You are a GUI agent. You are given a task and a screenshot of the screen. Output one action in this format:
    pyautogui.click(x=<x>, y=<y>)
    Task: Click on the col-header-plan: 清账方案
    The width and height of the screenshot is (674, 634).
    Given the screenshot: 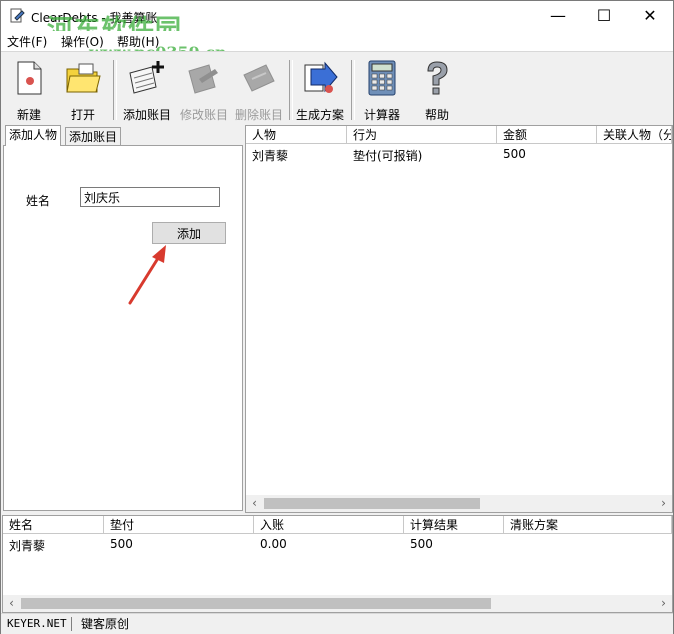 What is the action you would take?
    pyautogui.click(x=588, y=525)
    